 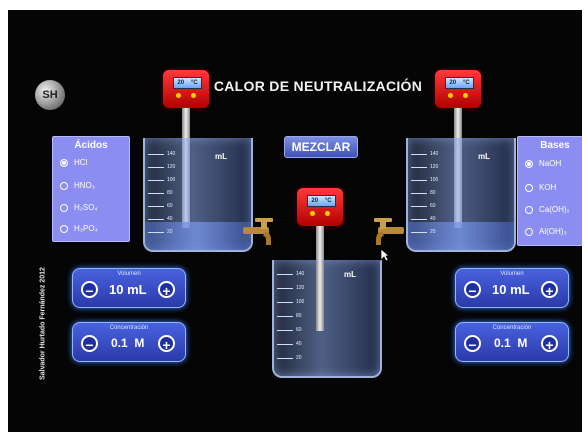 I want to click on thermometer-body, so click(x=186, y=89).